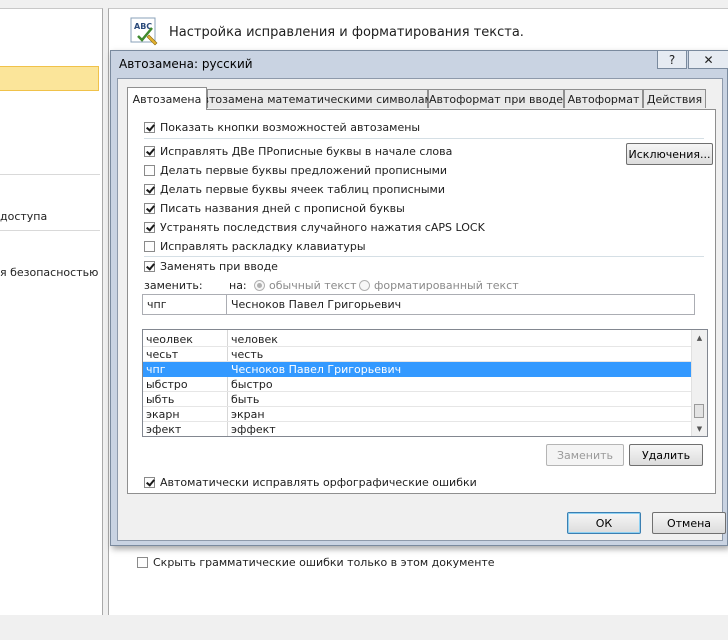 Image resolution: width=728 pixels, height=640 pixels. I want to click on keyboard-layout-checkbox, so click(149, 246).